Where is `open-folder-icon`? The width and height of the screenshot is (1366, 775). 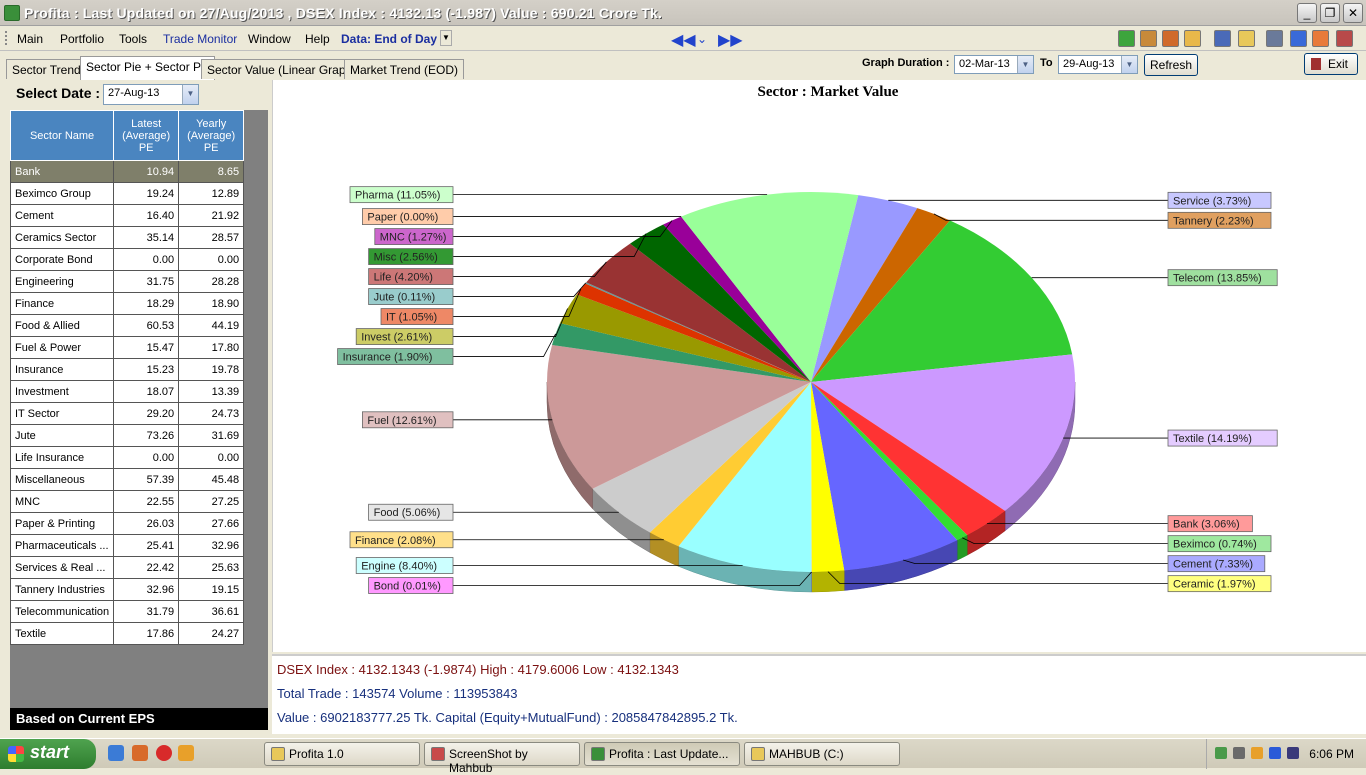 open-folder-icon is located at coordinates (1246, 38).